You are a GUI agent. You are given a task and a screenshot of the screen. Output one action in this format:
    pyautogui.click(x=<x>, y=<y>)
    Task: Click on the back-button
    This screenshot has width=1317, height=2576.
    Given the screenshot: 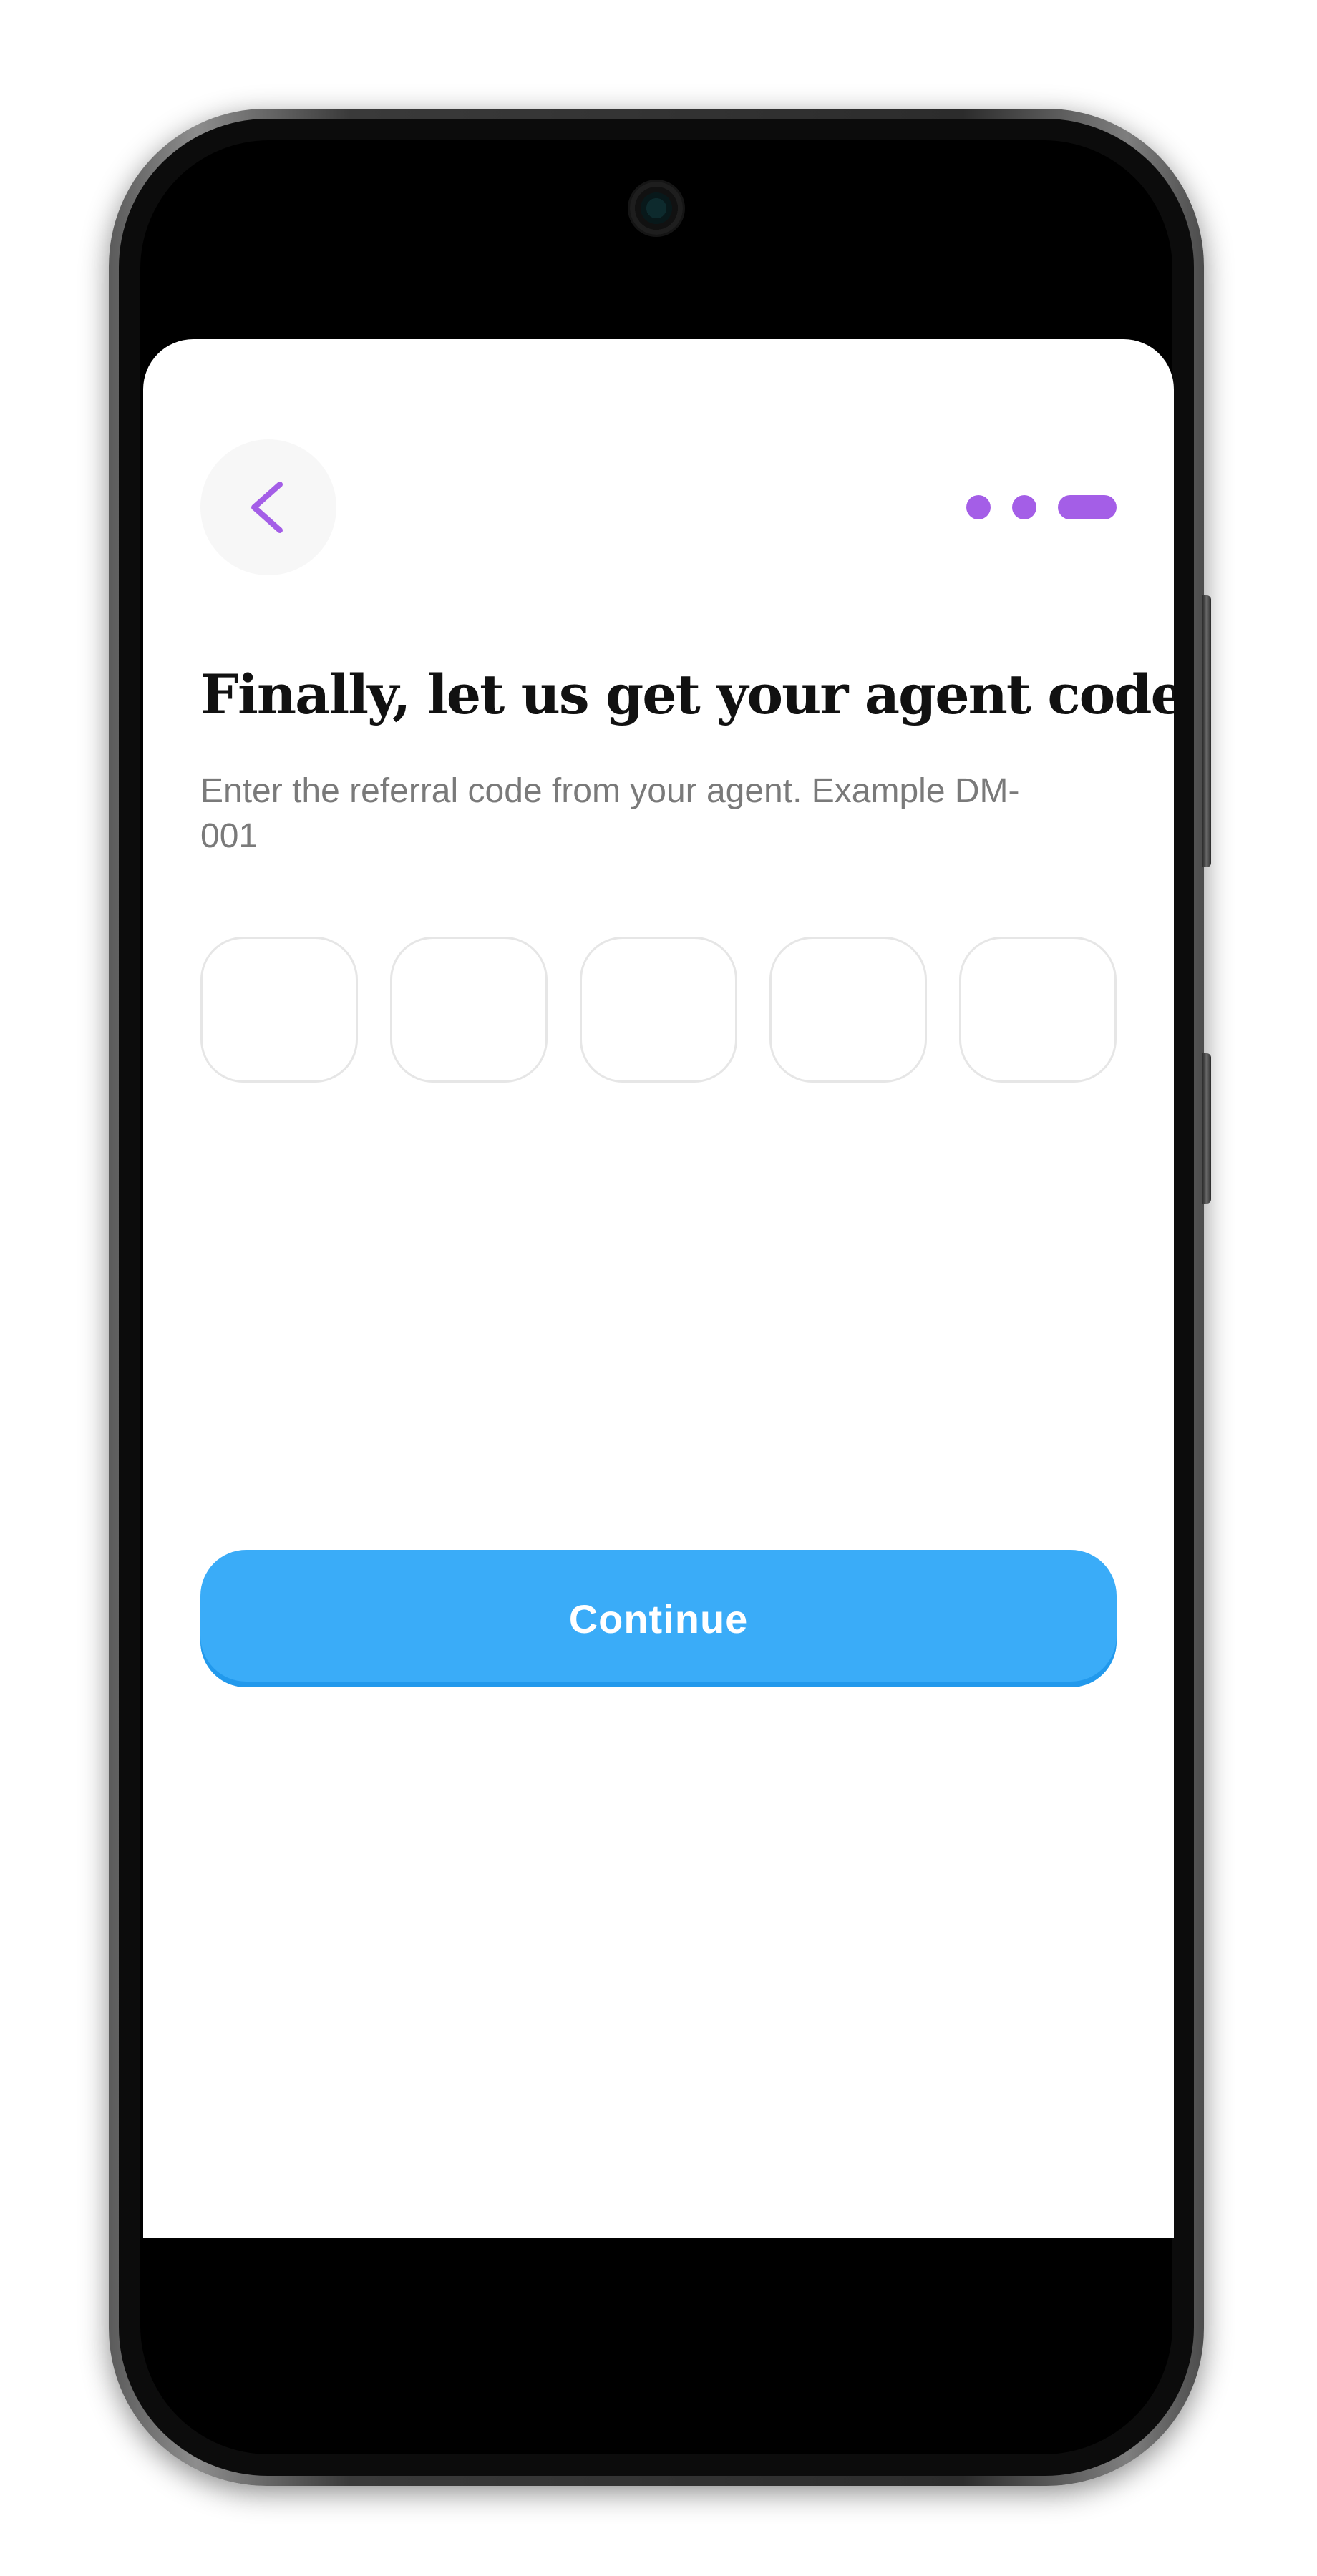 What is the action you would take?
    pyautogui.click(x=268, y=507)
    